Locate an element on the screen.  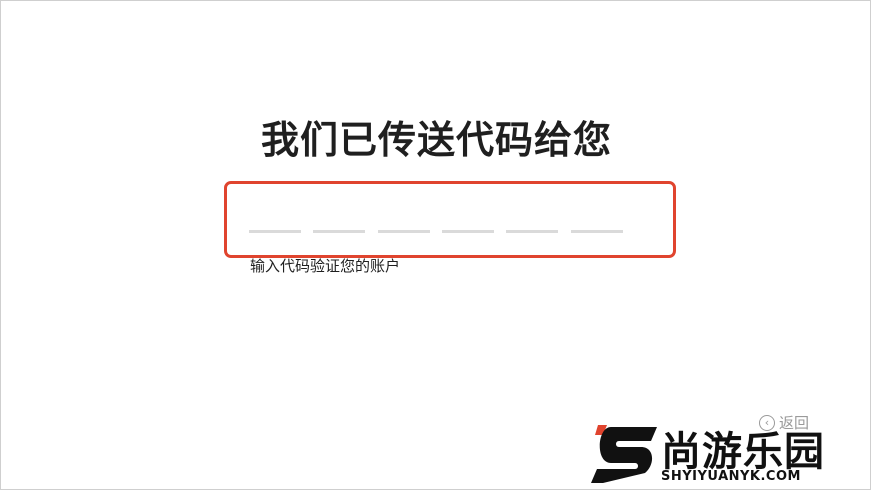
site-watermark: 尚游乐园 SHYIYUANYK.COM is located at coordinates (730, 454).